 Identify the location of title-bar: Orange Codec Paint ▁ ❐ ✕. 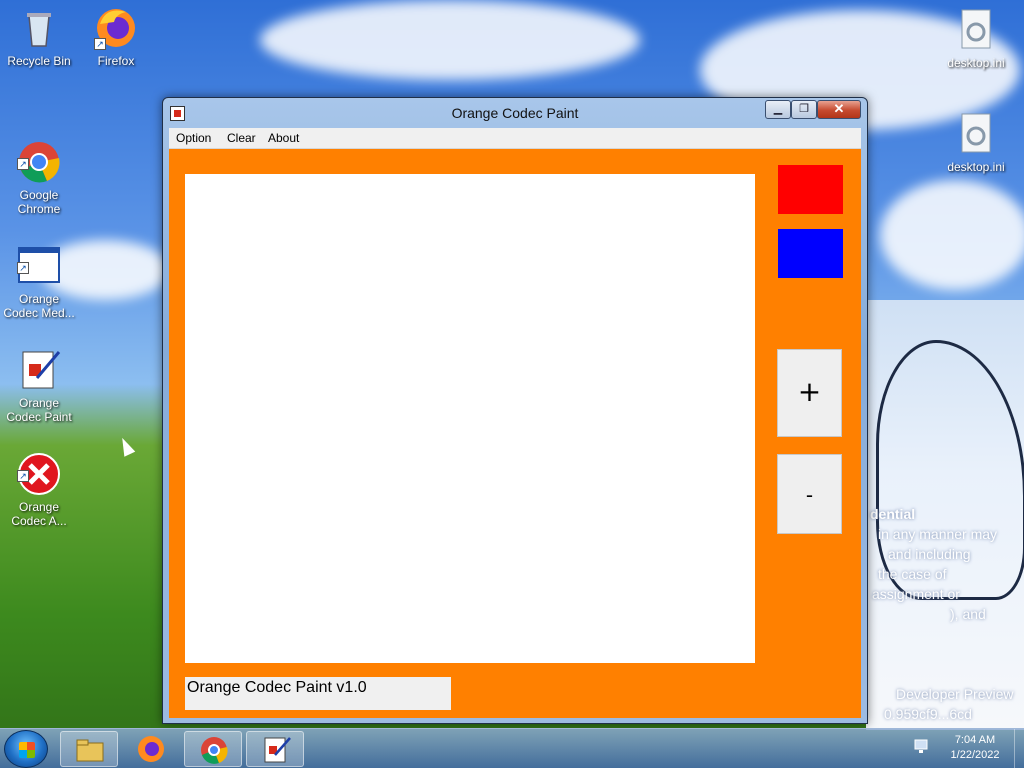
(515, 113).